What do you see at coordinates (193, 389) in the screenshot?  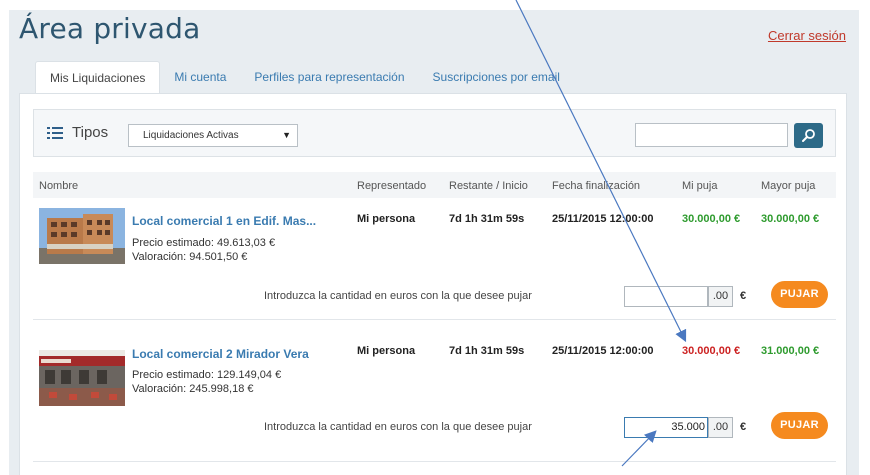 I see `valuation: Valoración: 245.998,18 €` at bounding box center [193, 389].